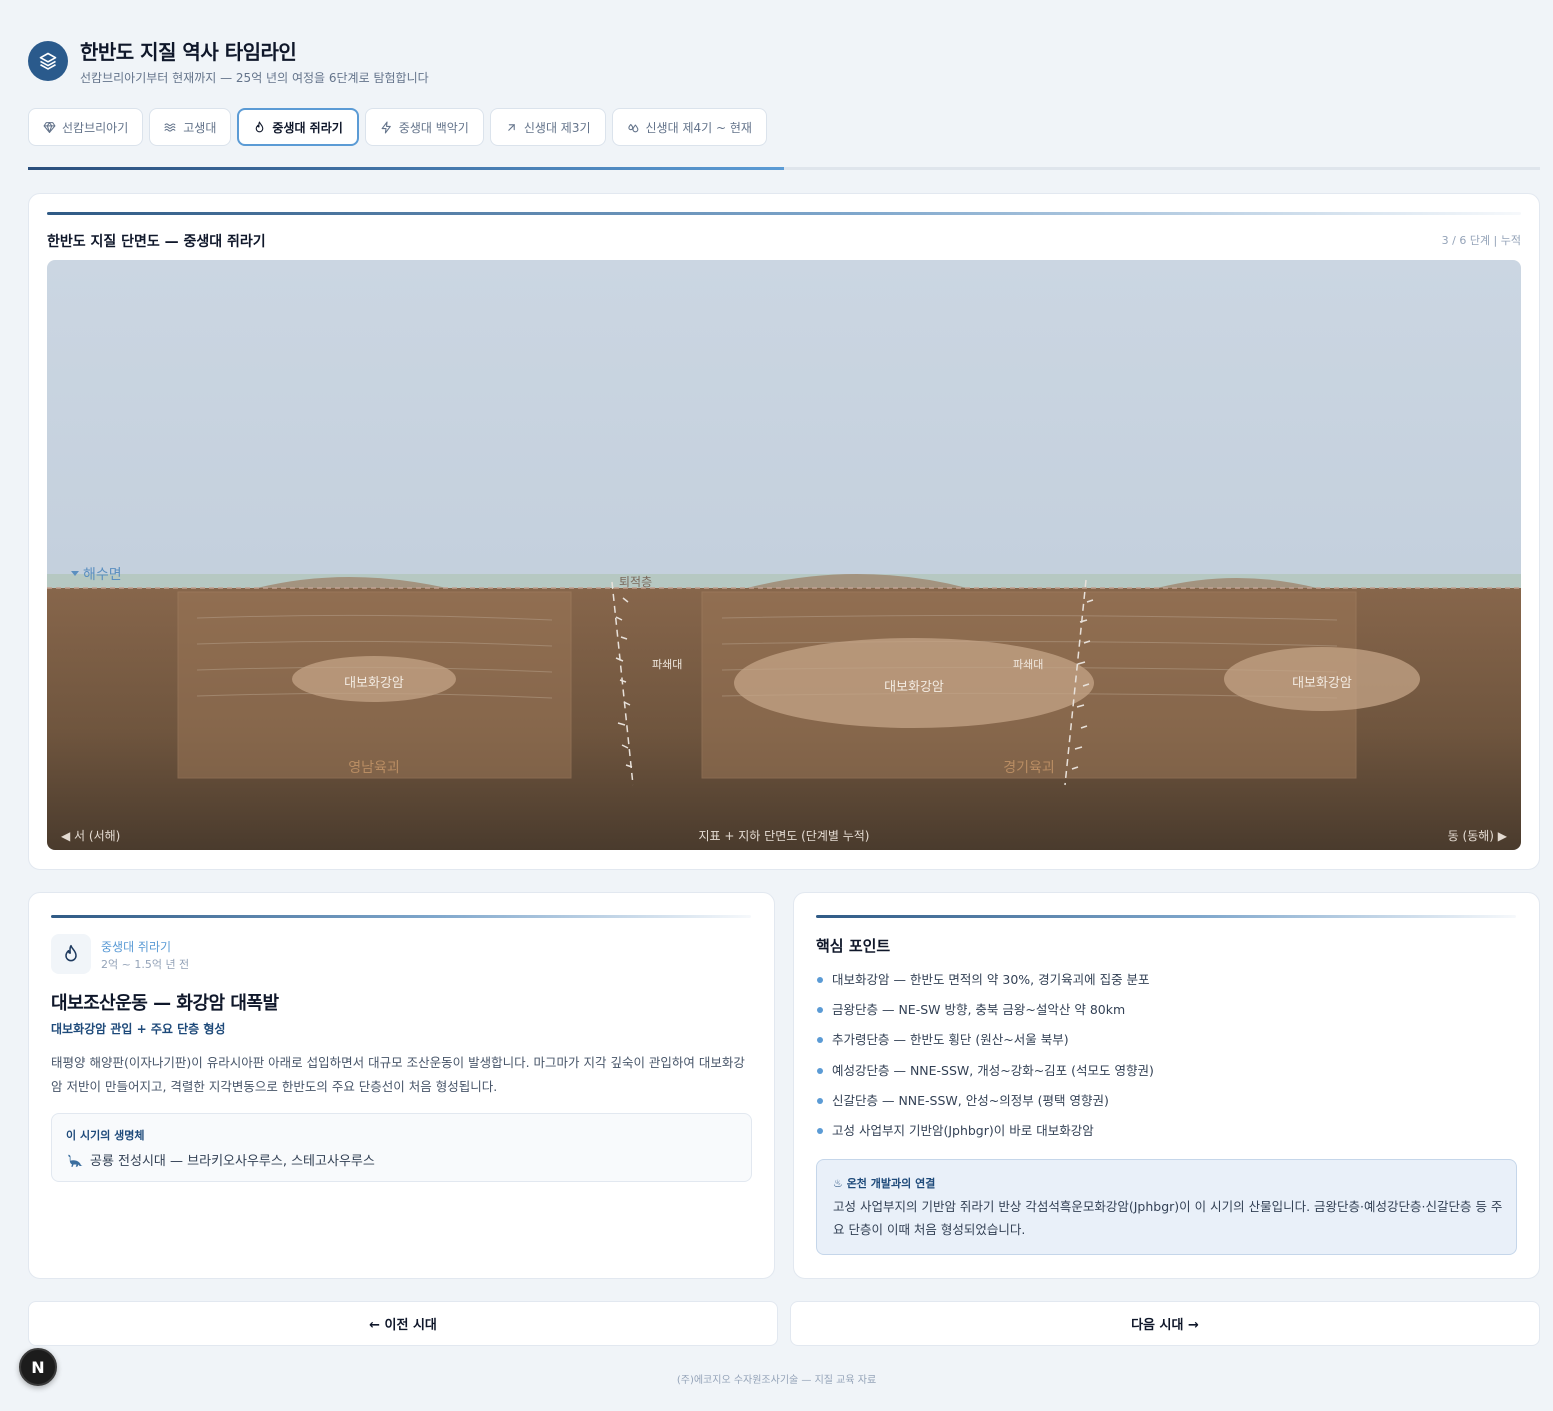  I want to click on next-era-button: 다음 시대 →, so click(1165, 1323).